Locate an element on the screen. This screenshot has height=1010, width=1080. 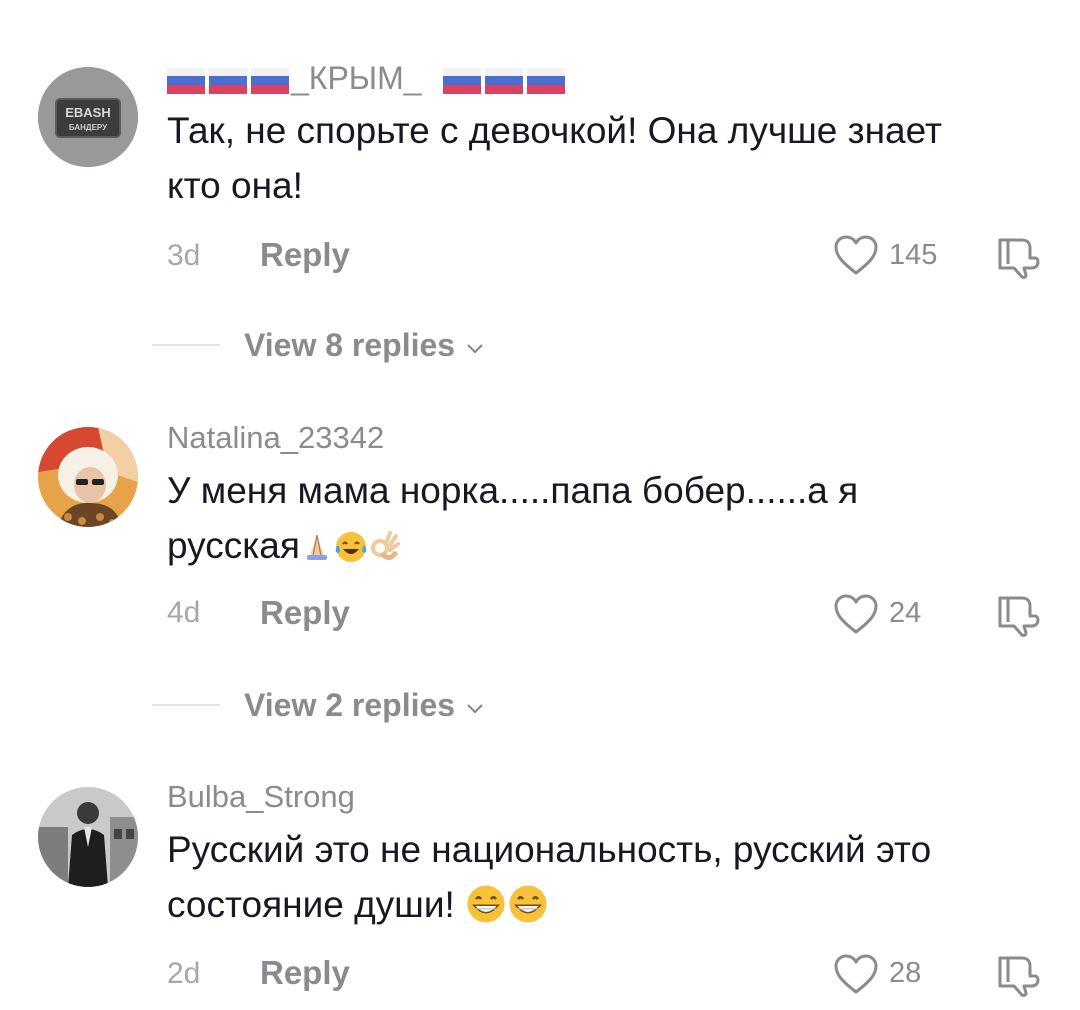
view-replies-row: View 8 replies is located at coordinates (540, 345).